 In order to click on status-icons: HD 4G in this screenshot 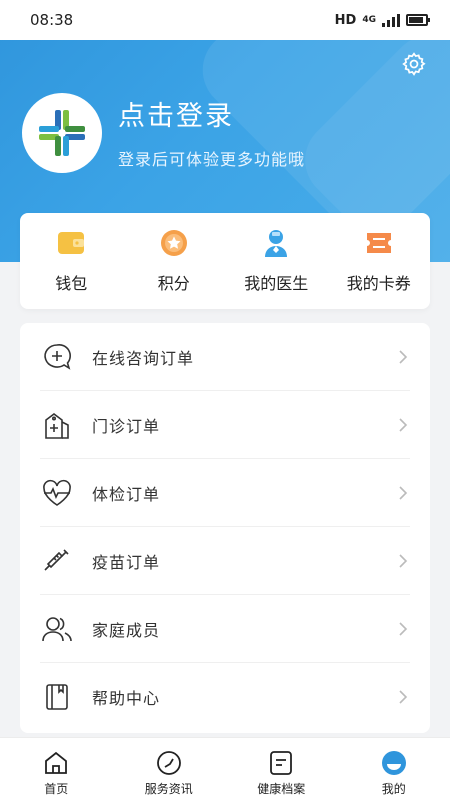, I will do `click(382, 20)`.